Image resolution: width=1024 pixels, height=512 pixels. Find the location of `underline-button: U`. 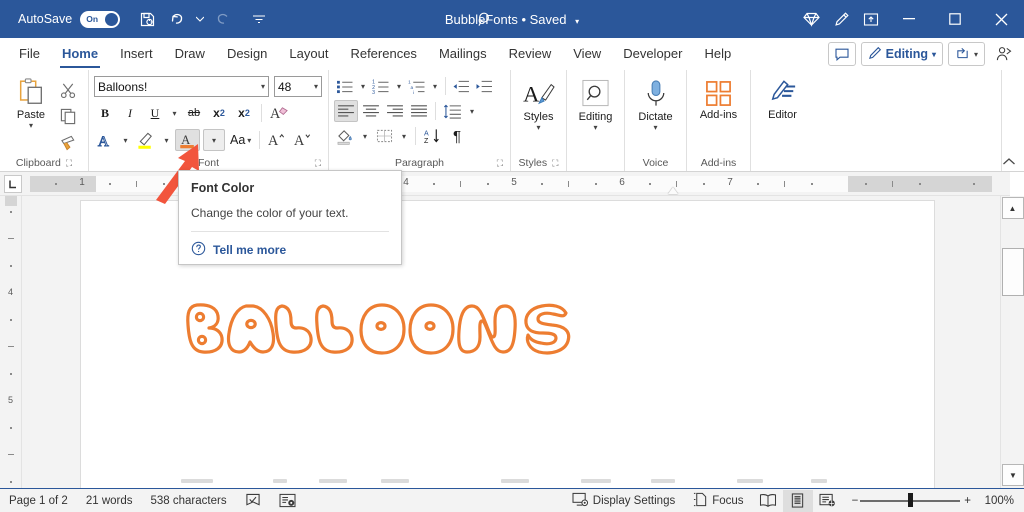

underline-button: U is located at coordinates (155, 113).